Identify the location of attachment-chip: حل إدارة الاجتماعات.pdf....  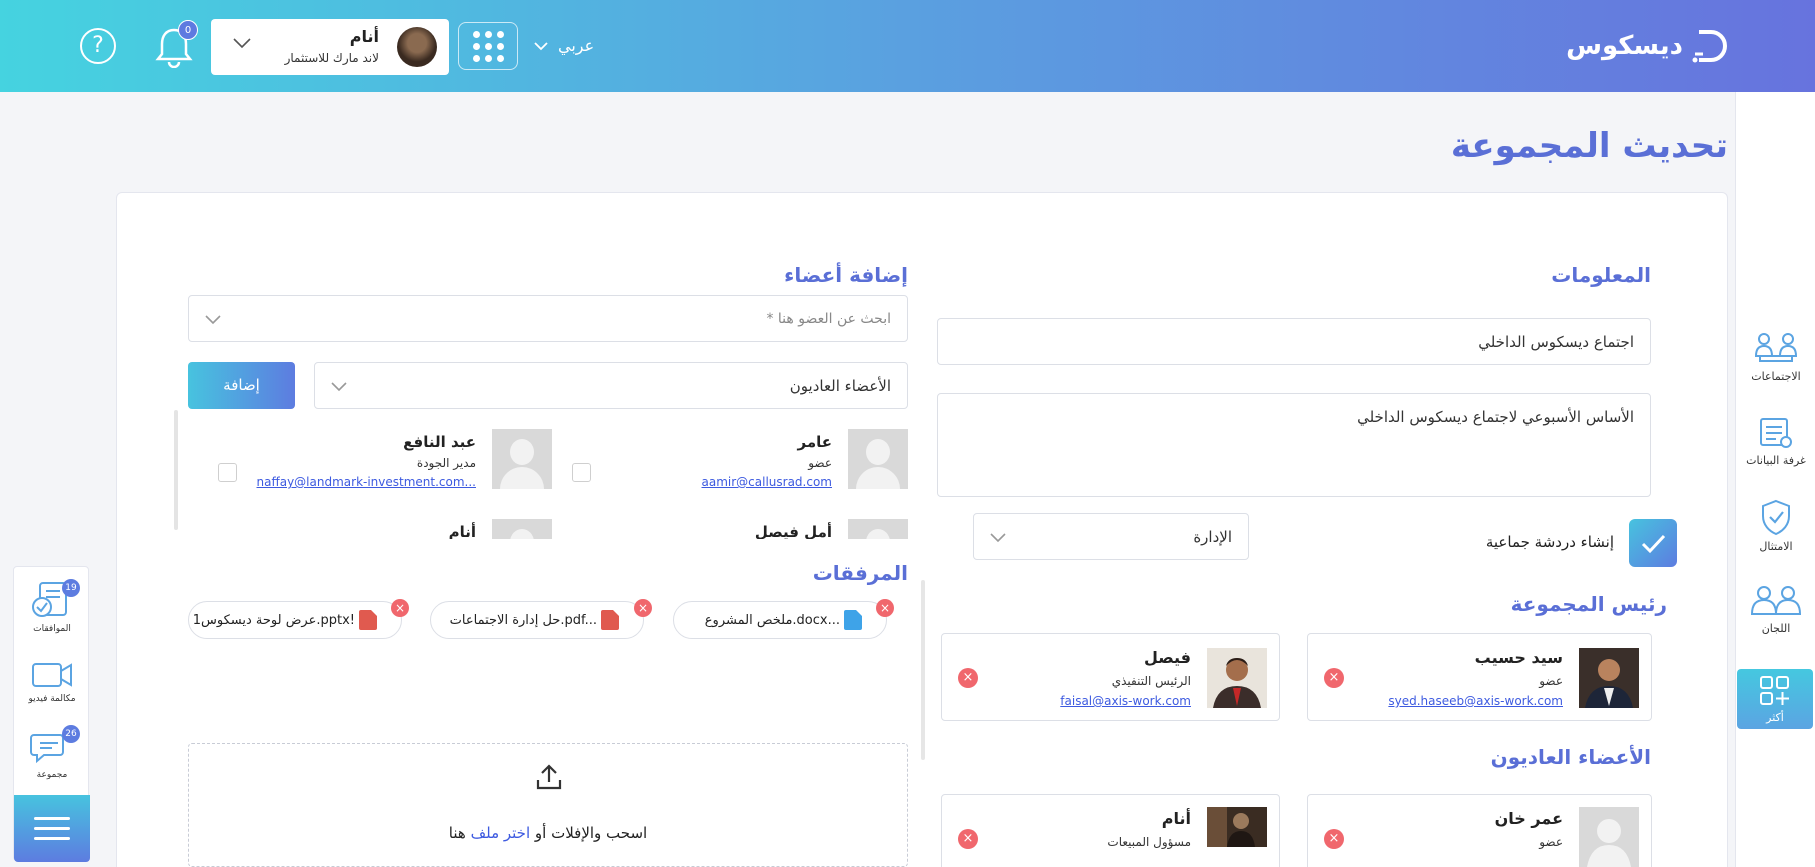
(537, 620).